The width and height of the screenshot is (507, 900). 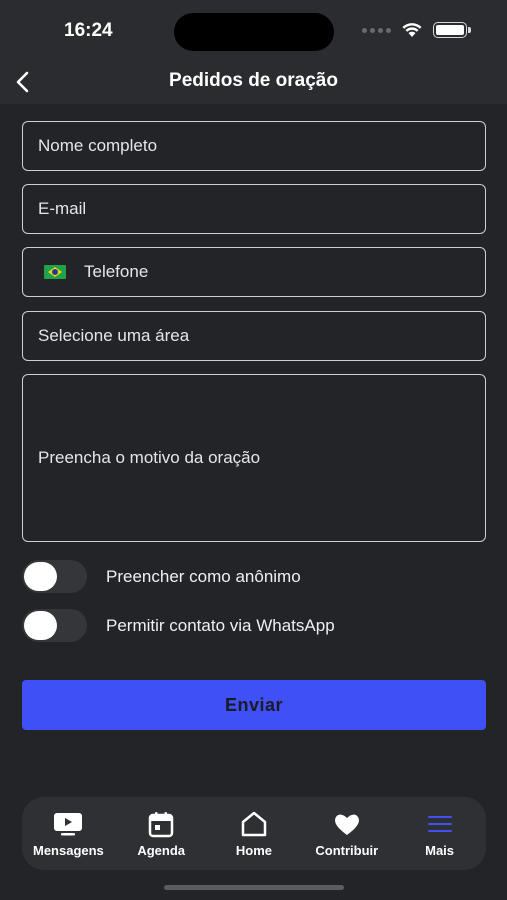 What do you see at coordinates (254, 209) in the screenshot?
I see `email-field: E-mail` at bounding box center [254, 209].